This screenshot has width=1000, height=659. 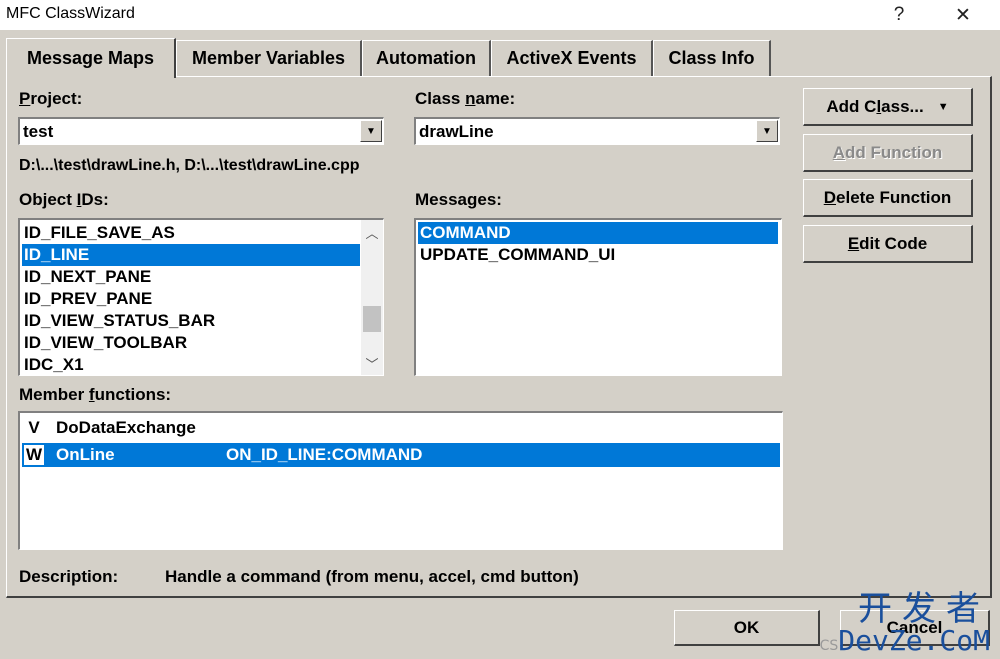 What do you see at coordinates (899, 15) in the screenshot?
I see `help-button: ?` at bounding box center [899, 15].